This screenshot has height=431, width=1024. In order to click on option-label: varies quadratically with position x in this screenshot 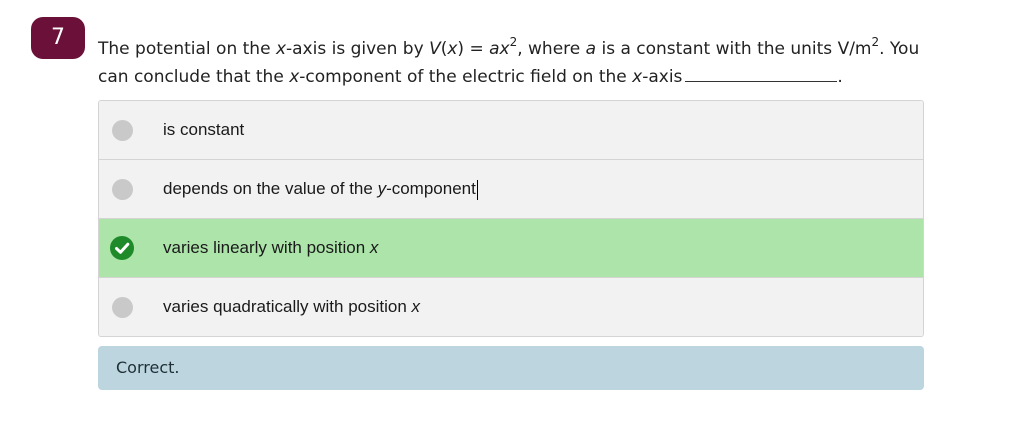, I will do `click(291, 307)`.